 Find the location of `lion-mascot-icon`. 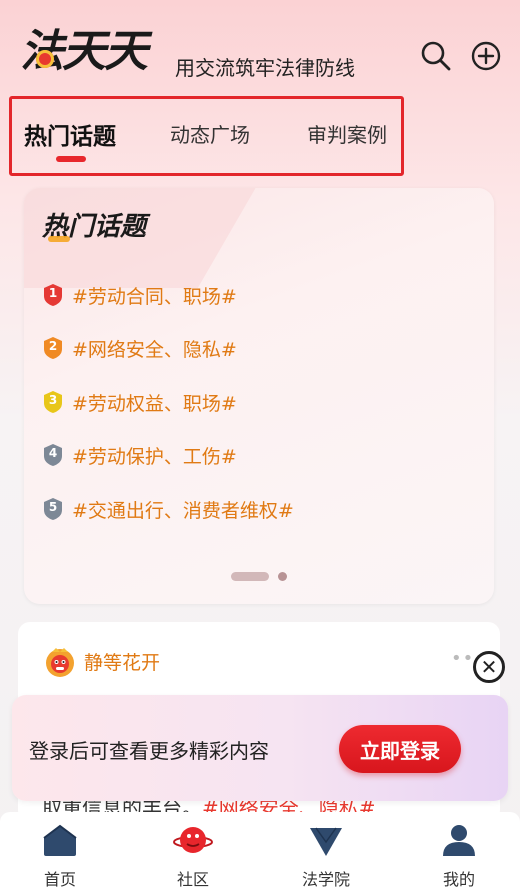

lion-mascot-icon is located at coordinates (45, 59).